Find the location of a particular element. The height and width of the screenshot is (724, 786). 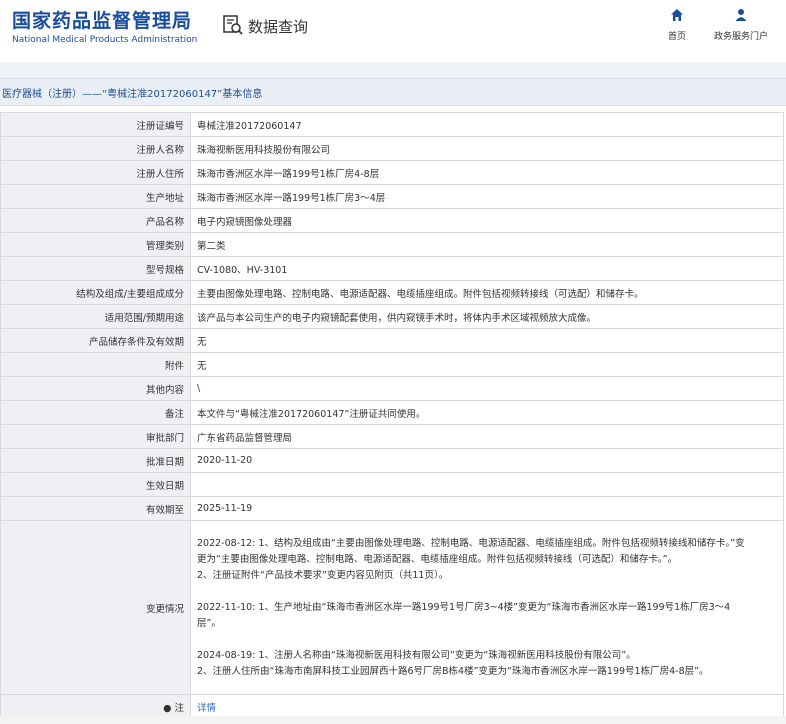

row-label: 批准日期 is located at coordinates (95, 460).